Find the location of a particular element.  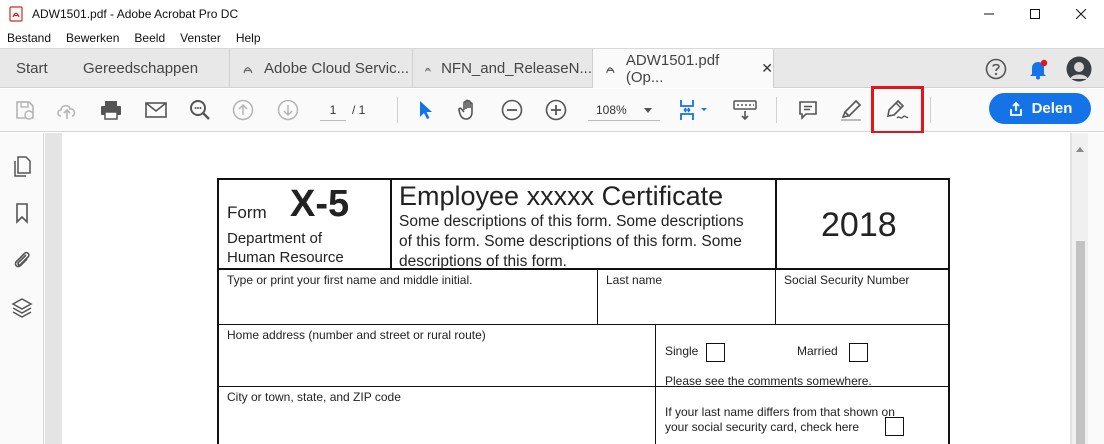

keyboard-scroll-icon is located at coordinates (745, 110).